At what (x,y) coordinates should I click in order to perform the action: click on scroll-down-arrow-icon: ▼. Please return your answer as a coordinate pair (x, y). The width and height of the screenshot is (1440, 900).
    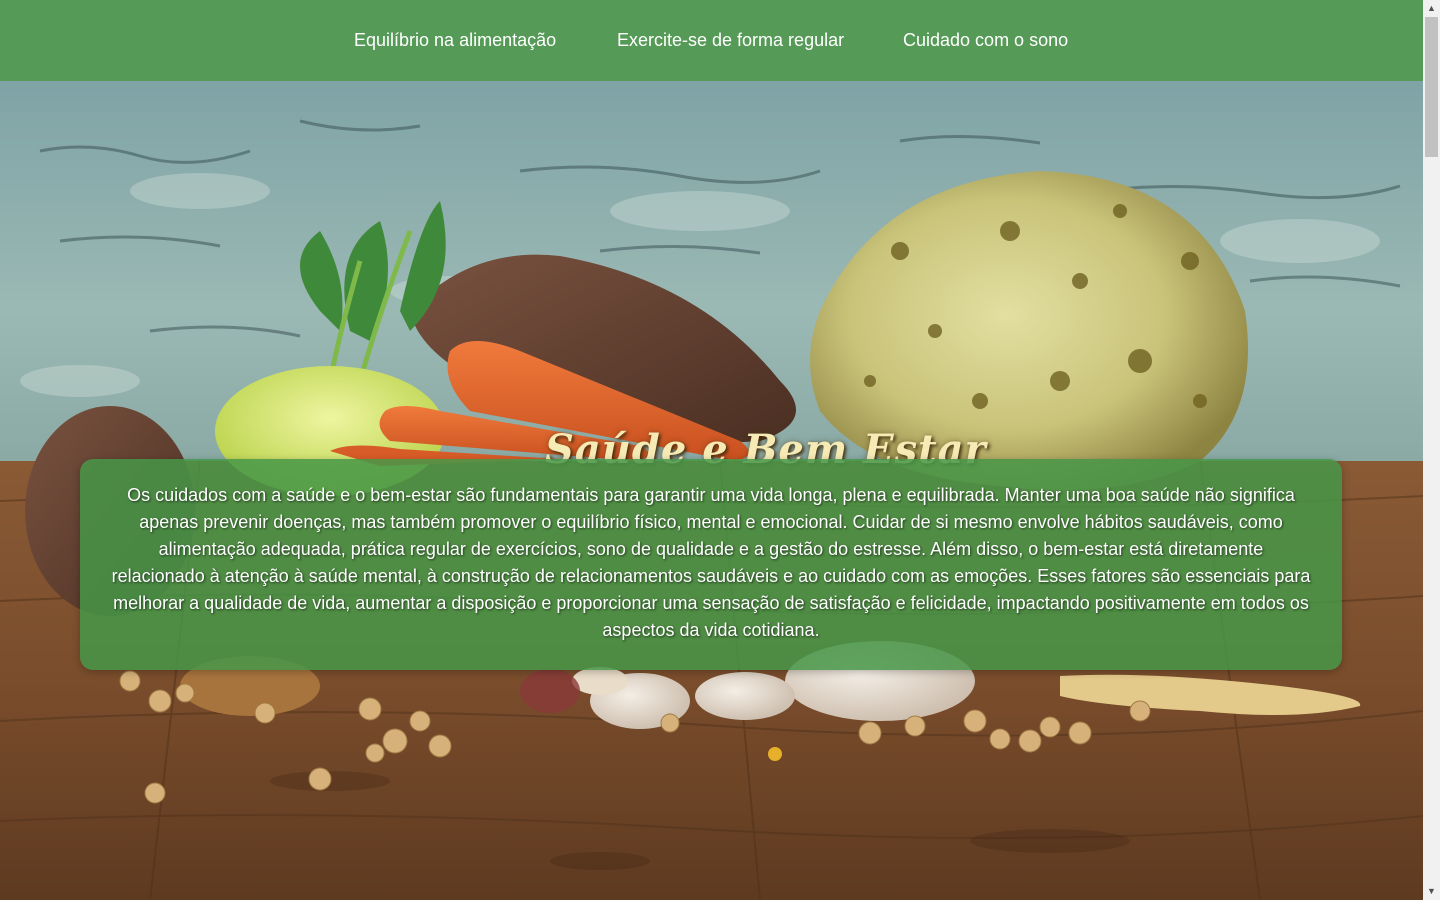
    Looking at the image, I should click on (1431, 891).